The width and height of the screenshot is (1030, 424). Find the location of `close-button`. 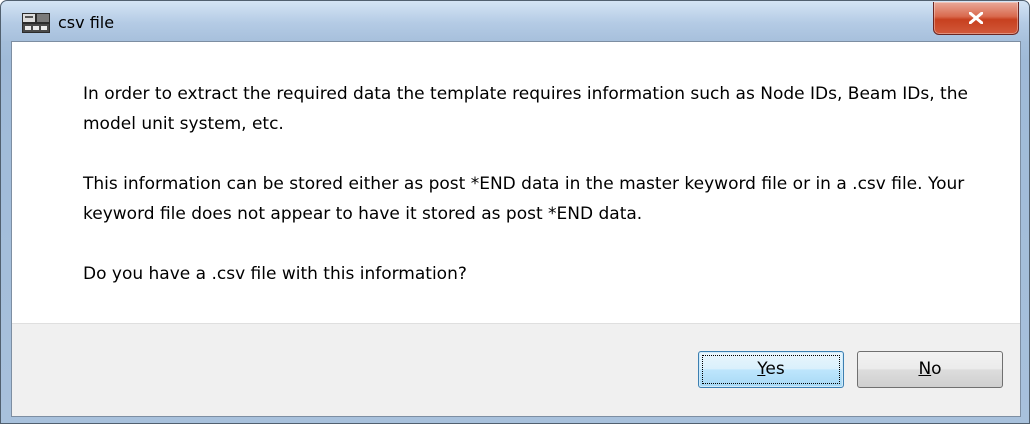

close-button is located at coordinates (976, 18).